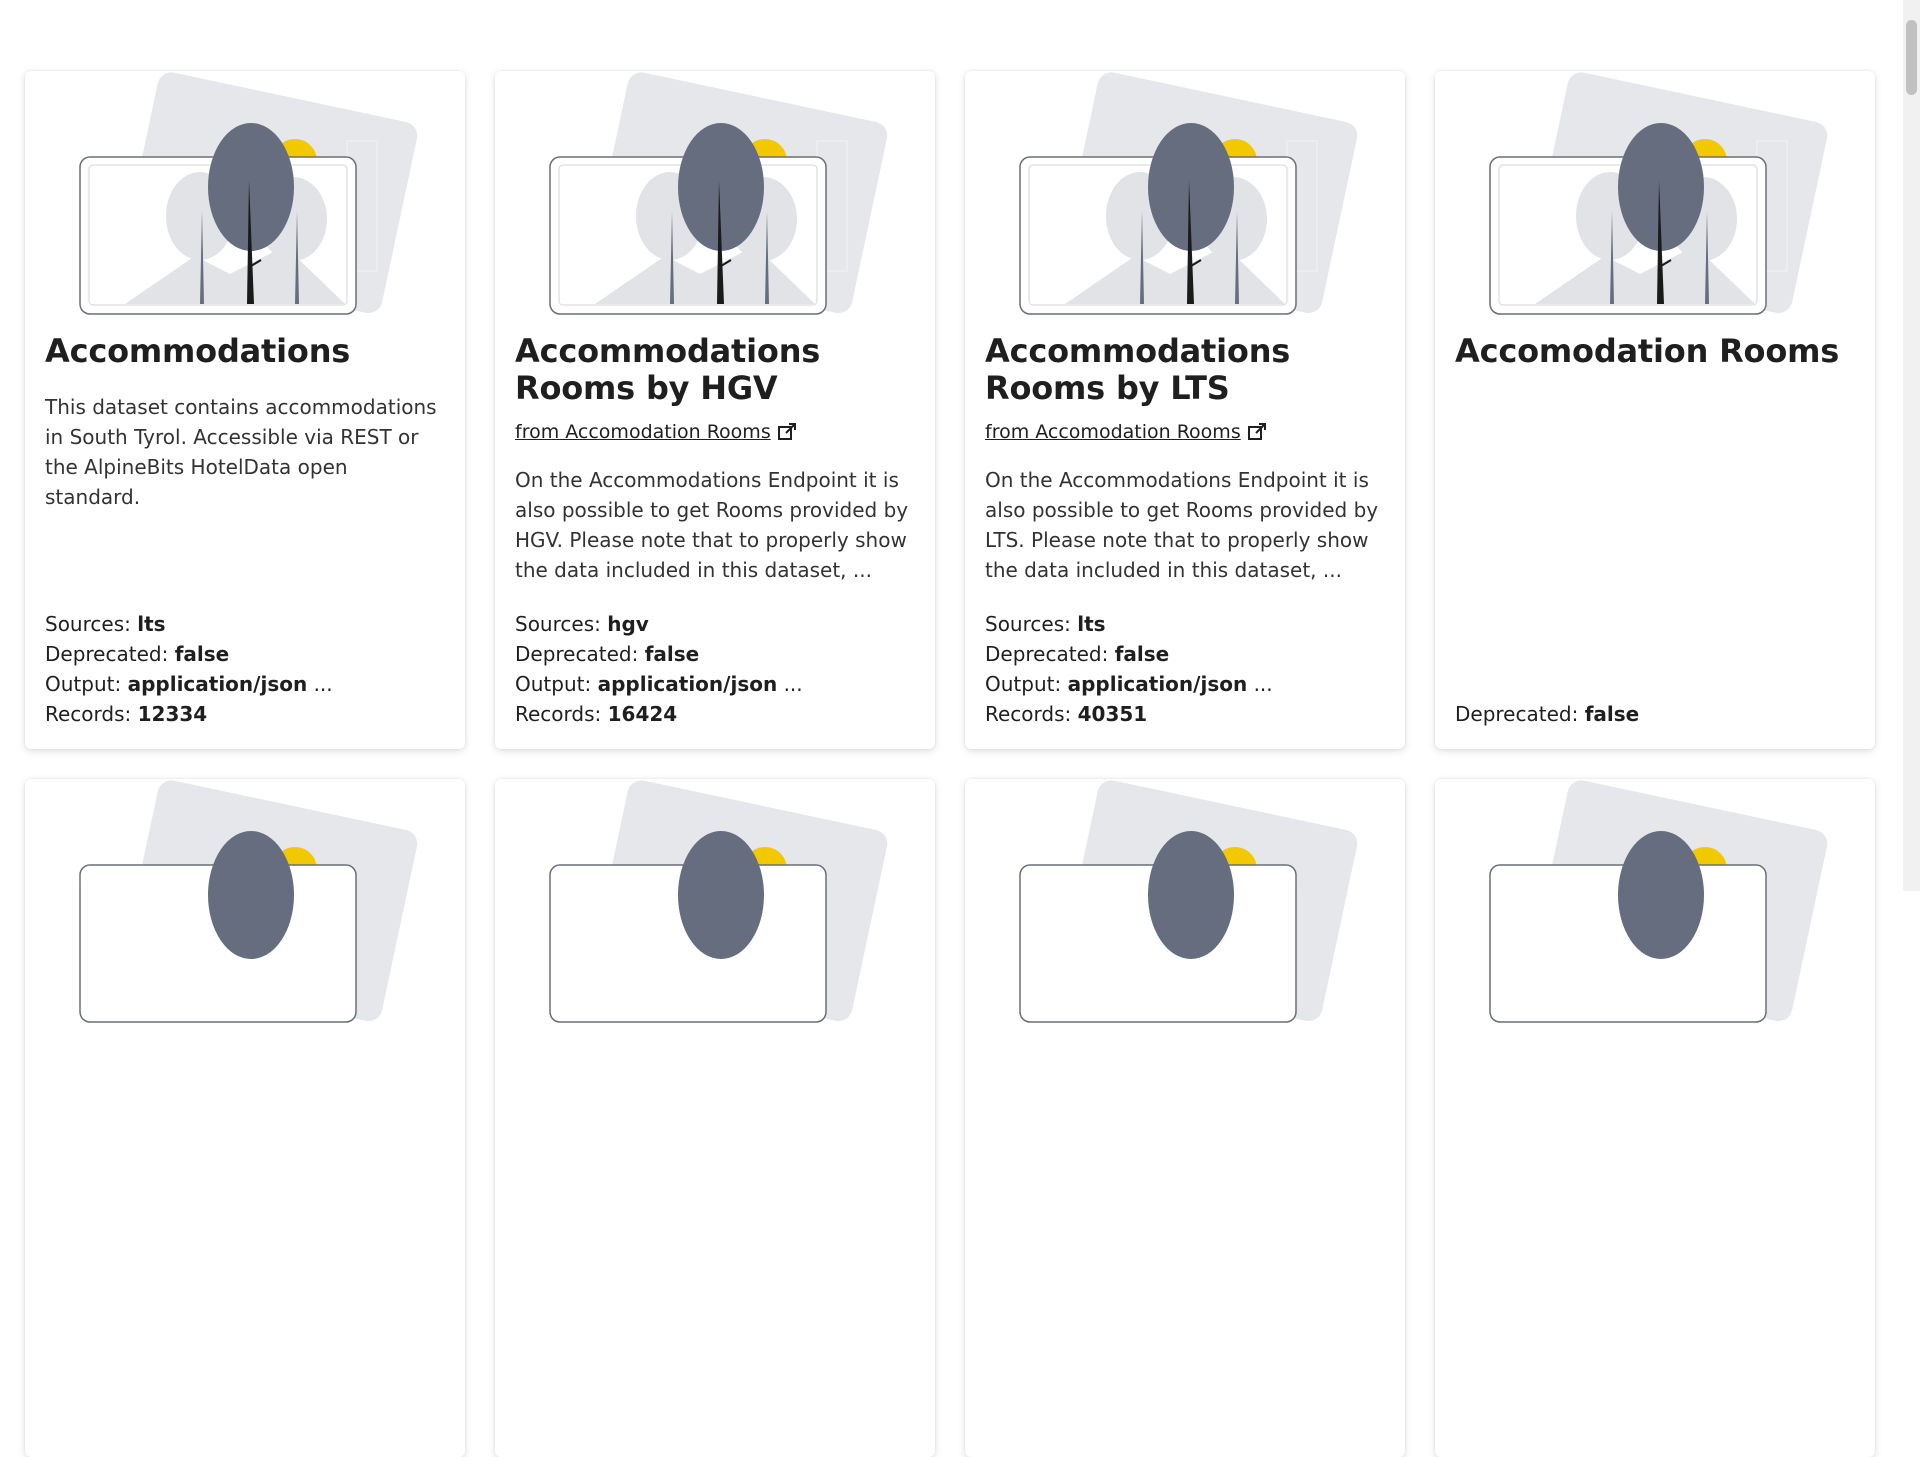  I want to click on card-title: Accomodation Rooms, so click(1647, 351).